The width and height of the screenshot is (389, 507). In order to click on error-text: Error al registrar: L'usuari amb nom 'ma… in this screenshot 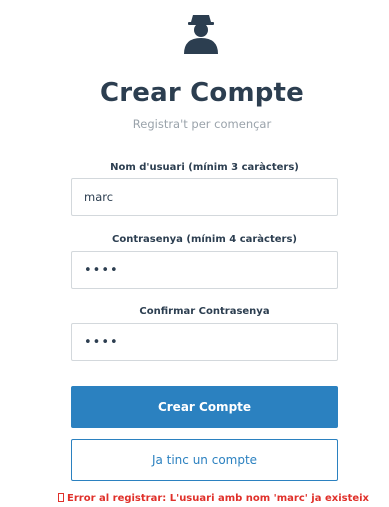, I will do `click(218, 498)`.